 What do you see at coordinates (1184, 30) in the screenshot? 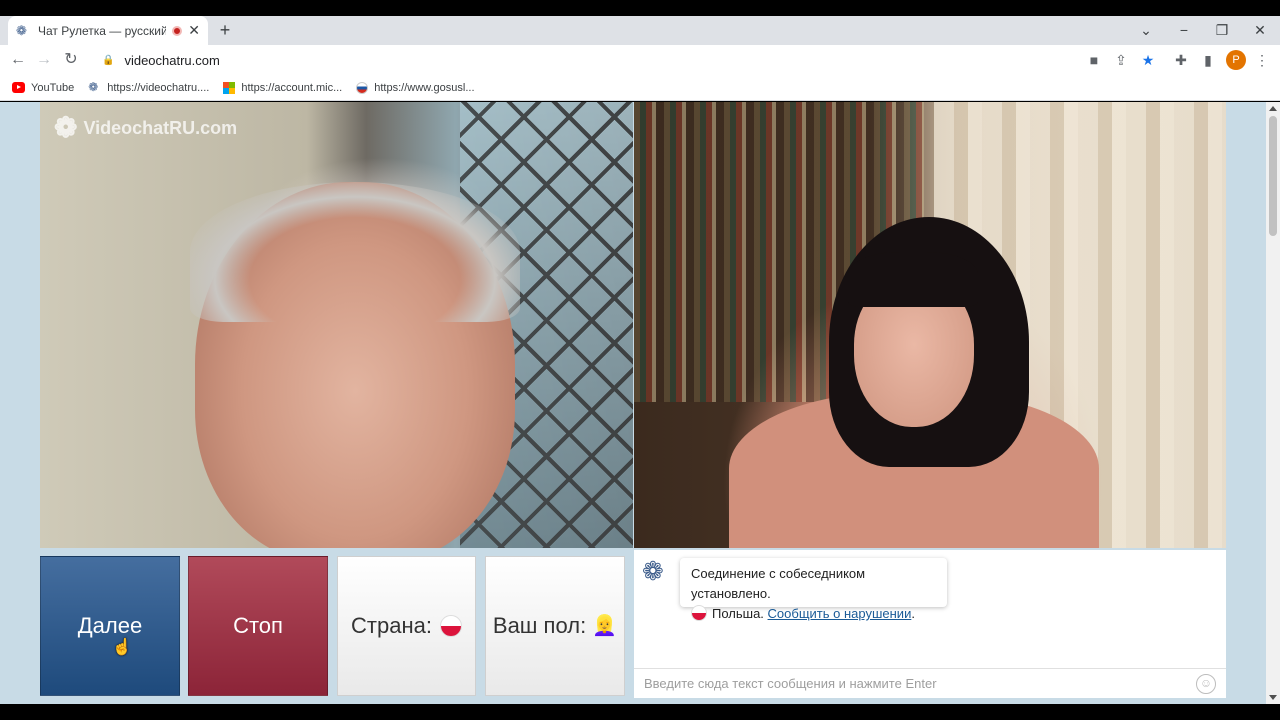
I see `minimize-button: −` at bounding box center [1184, 30].